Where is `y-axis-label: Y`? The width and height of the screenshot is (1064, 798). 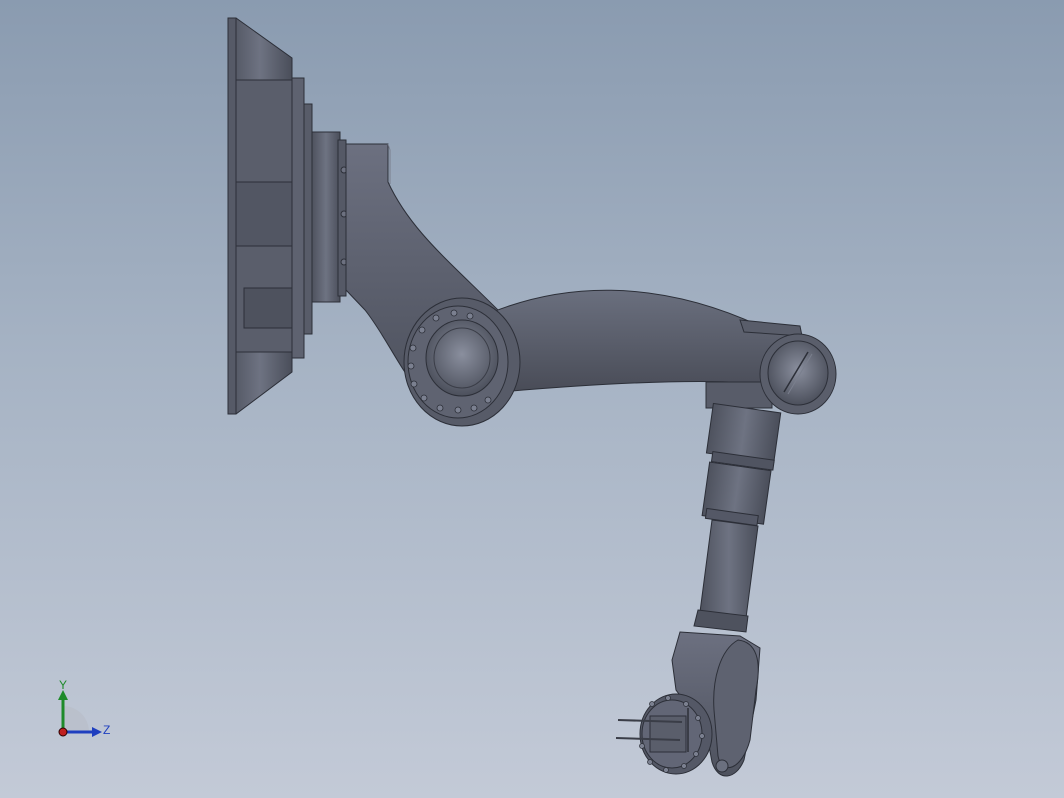
y-axis-label: Y is located at coordinates (63, 685).